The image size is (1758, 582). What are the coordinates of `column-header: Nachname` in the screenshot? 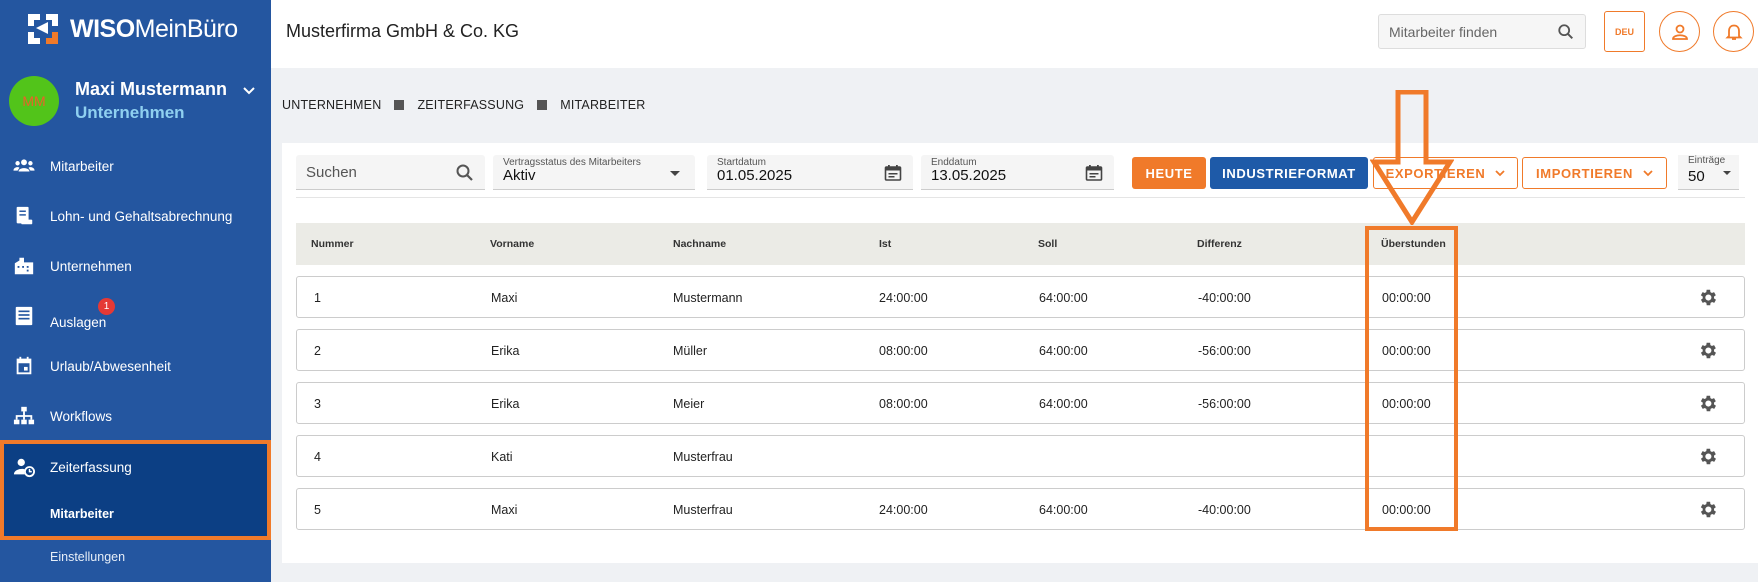 It's located at (699, 244).